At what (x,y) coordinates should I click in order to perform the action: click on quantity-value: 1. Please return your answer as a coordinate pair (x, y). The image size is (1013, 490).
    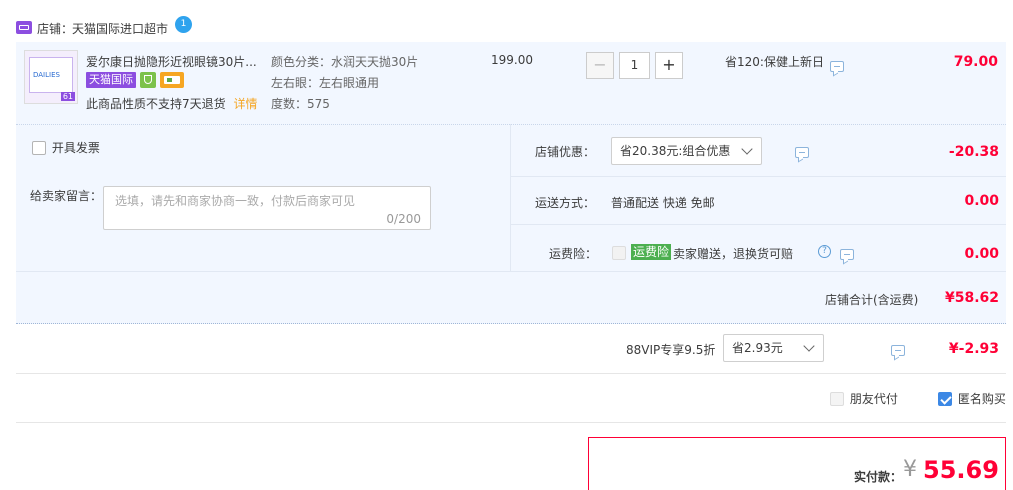
    Looking at the image, I should click on (634, 65).